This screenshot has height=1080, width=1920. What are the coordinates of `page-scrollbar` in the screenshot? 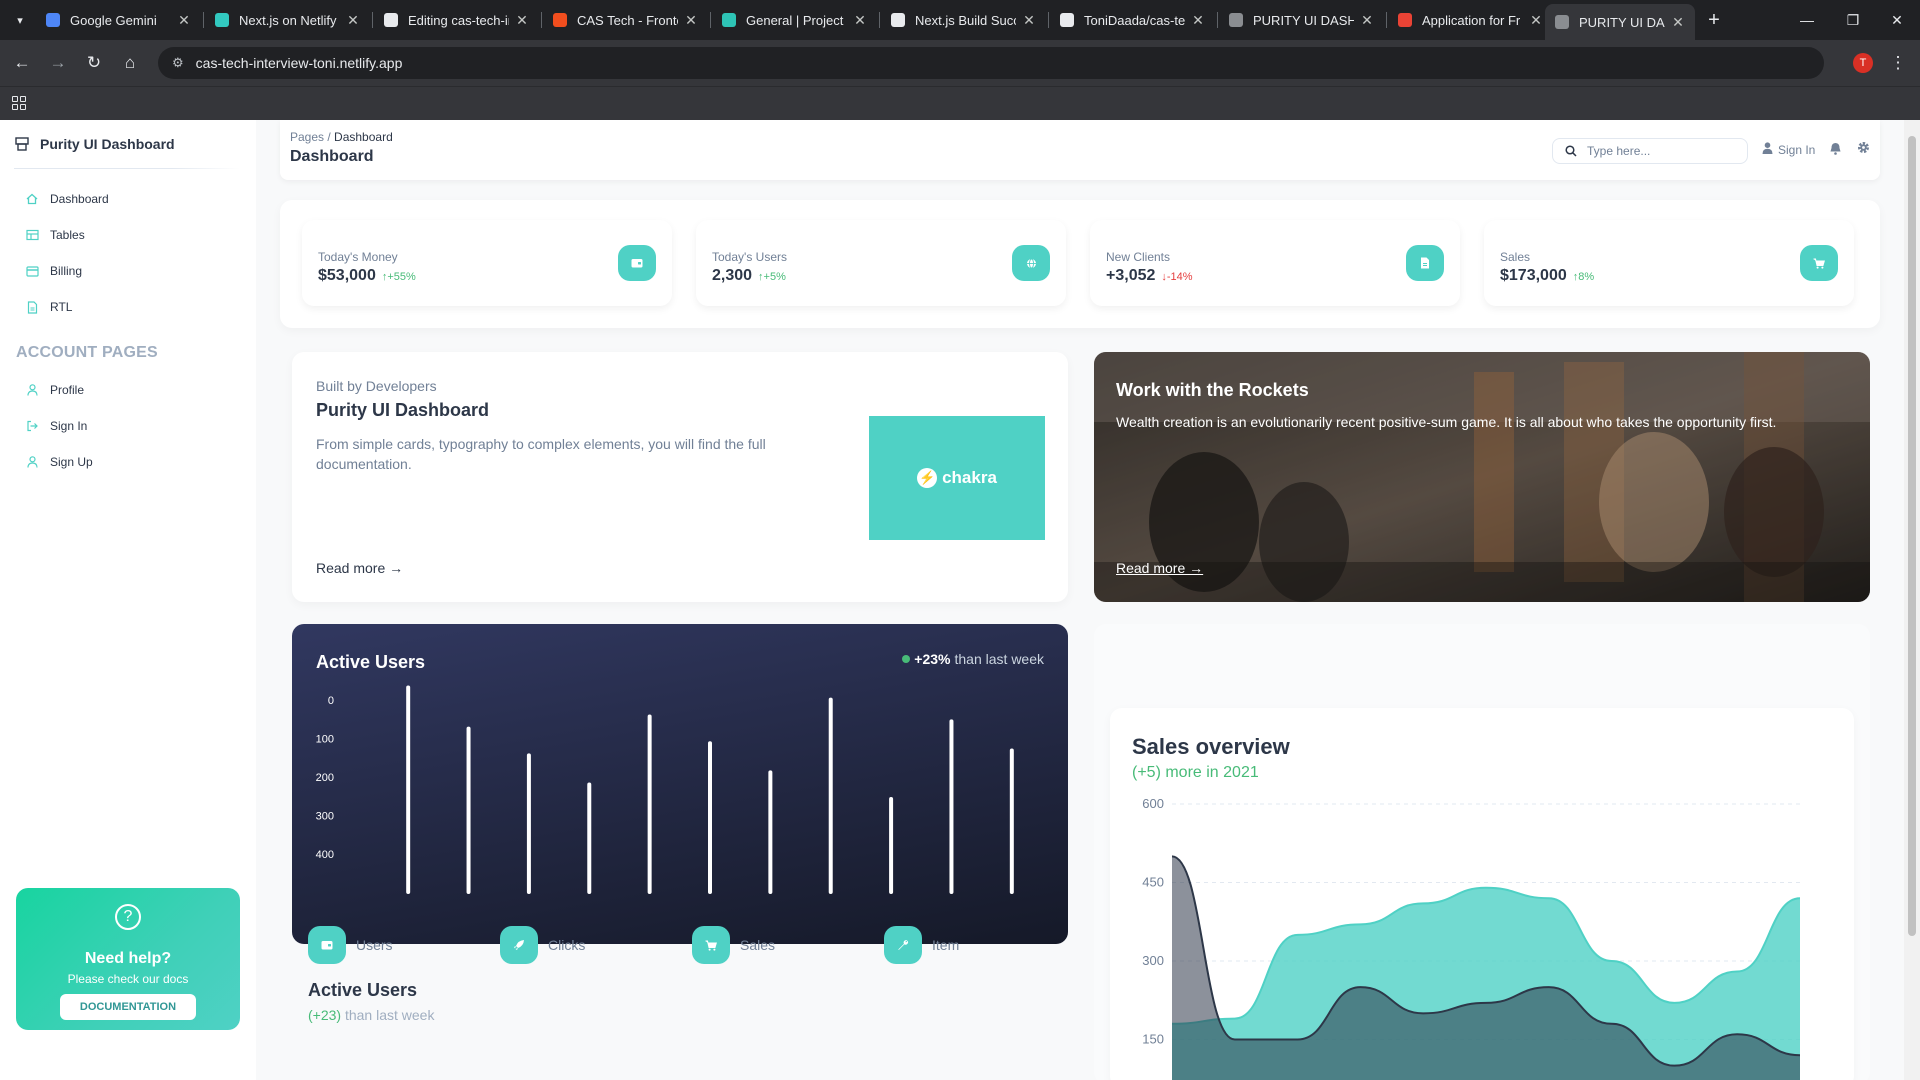 It's located at (1912, 600).